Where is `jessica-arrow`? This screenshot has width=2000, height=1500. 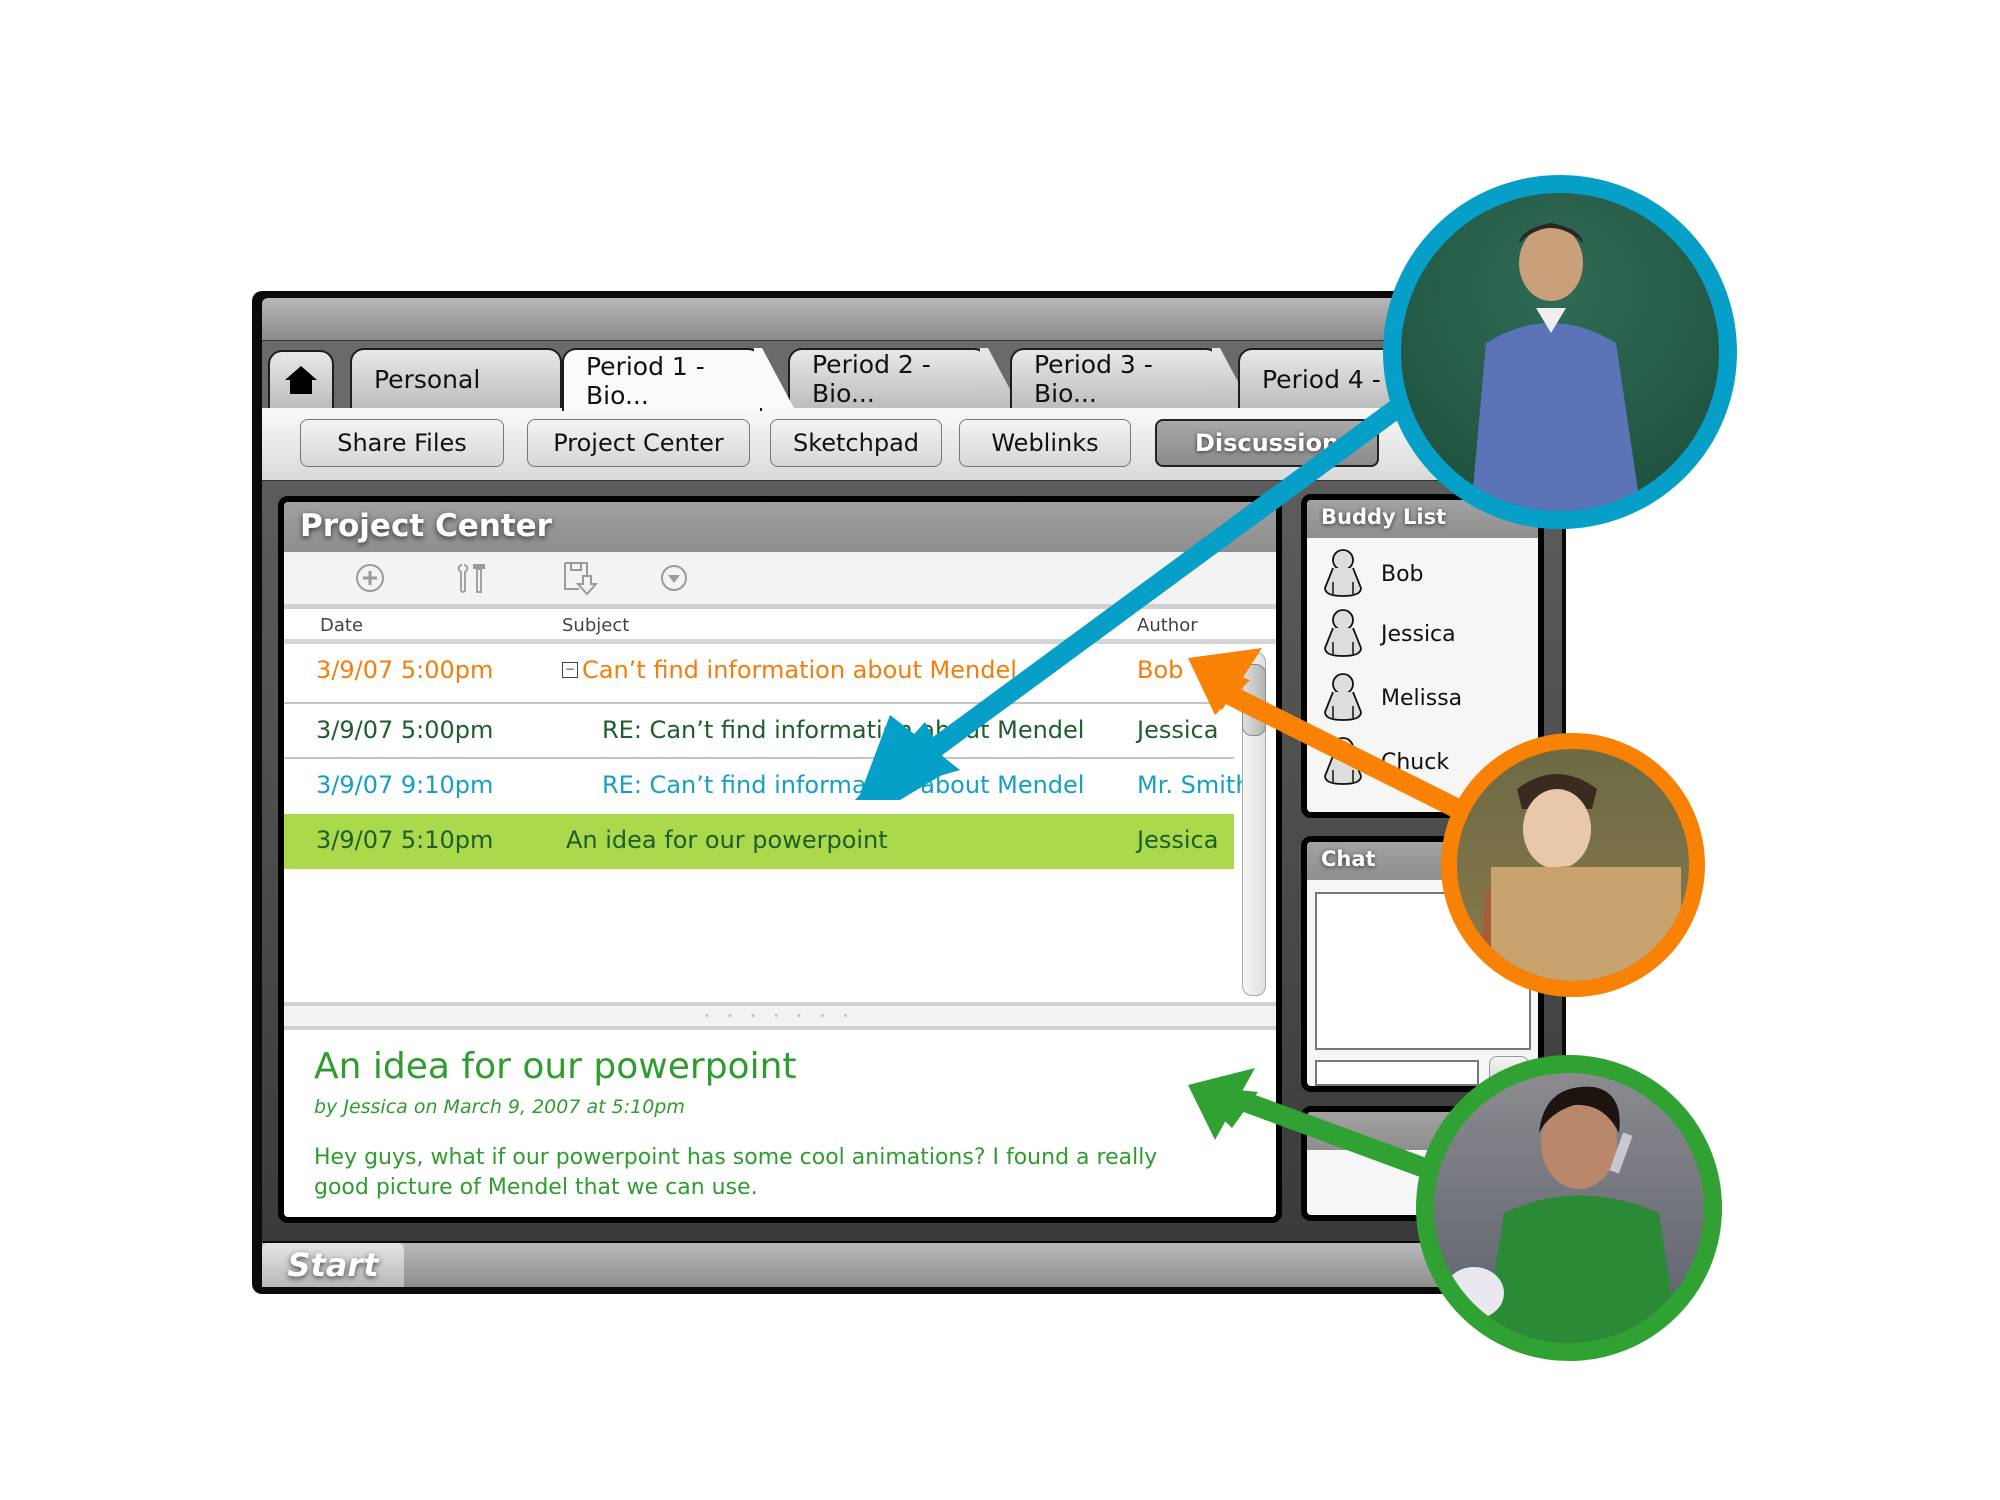
jessica-arrow is located at coordinates (1311, 1124).